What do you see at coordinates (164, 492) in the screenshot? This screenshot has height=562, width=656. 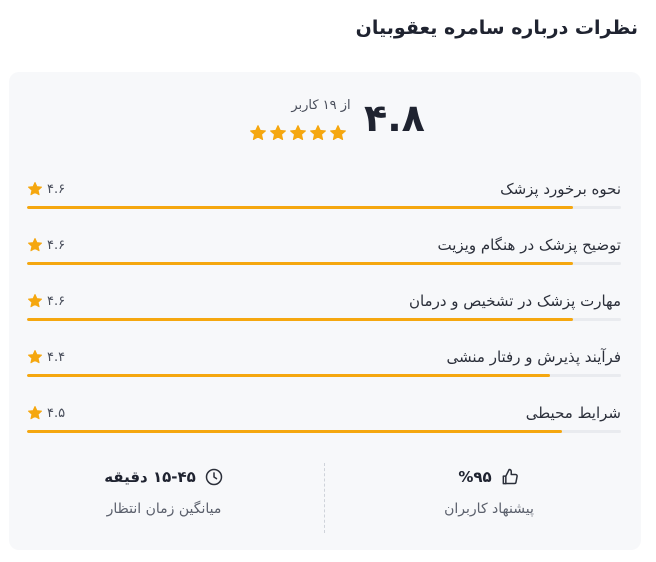 I see `wait-time-stat: ۱۵-۴۵ دقیقه میانگین زمان انتظار` at bounding box center [164, 492].